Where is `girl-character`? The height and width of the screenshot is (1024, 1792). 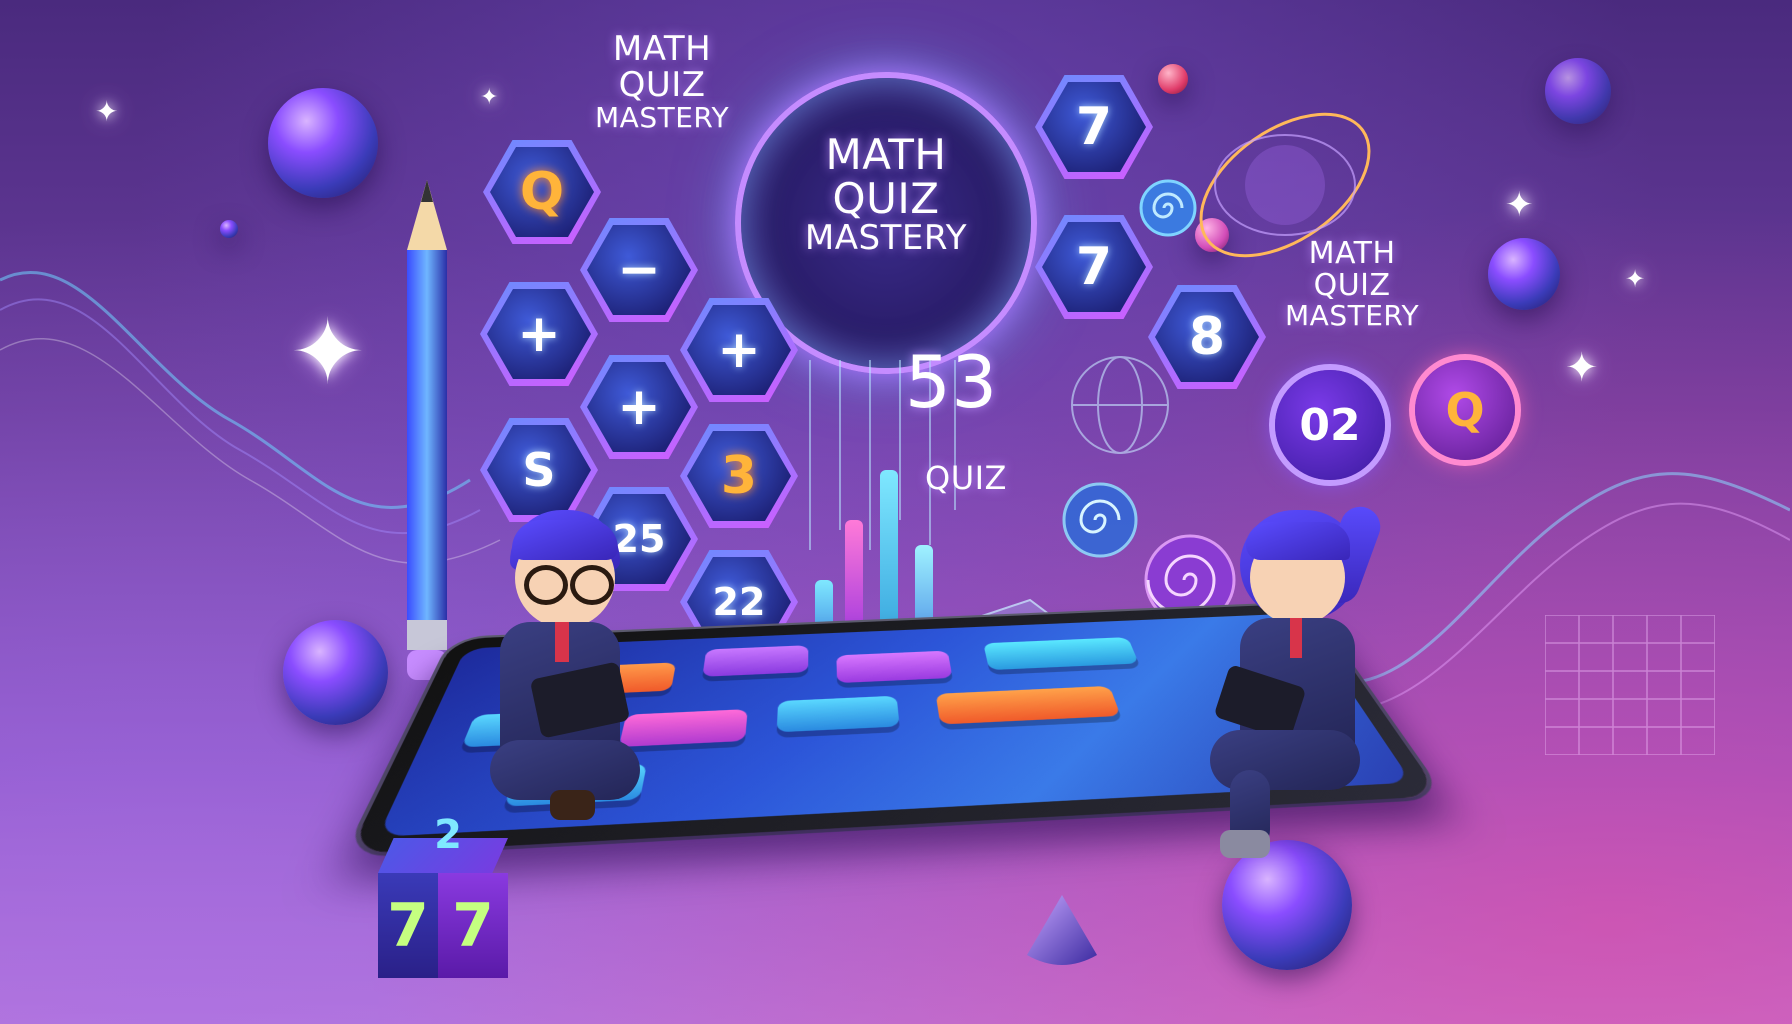
girl-character is located at coordinates (1300, 680).